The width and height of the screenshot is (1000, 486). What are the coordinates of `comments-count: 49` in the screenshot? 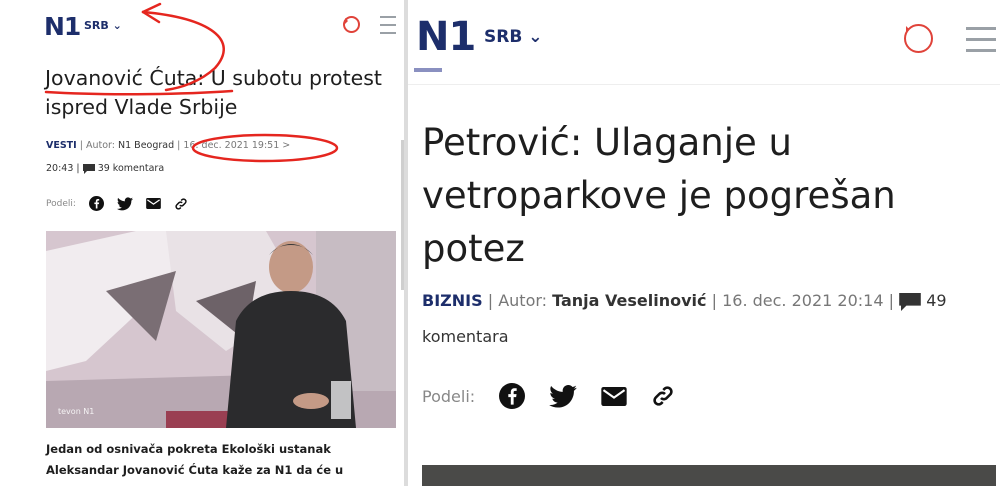 It's located at (936, 300).